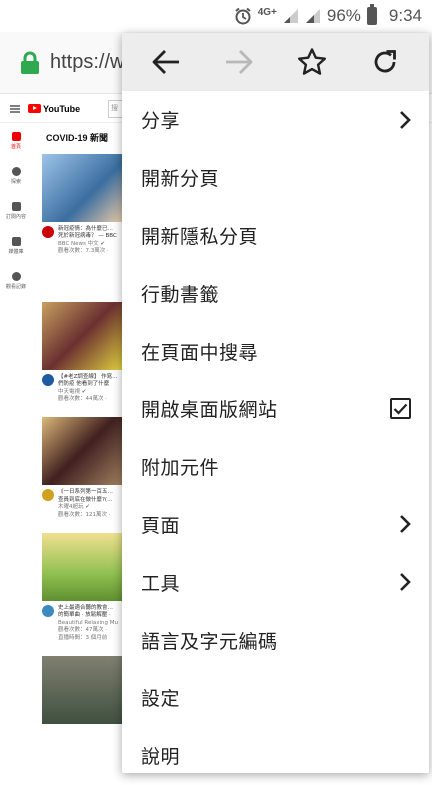 The height and width of the screenshot is (785, 432). Describe the element at coordinates (275, 178) in the screenshot. I see `menu-item-new-tab: 開新分頁` at that location.